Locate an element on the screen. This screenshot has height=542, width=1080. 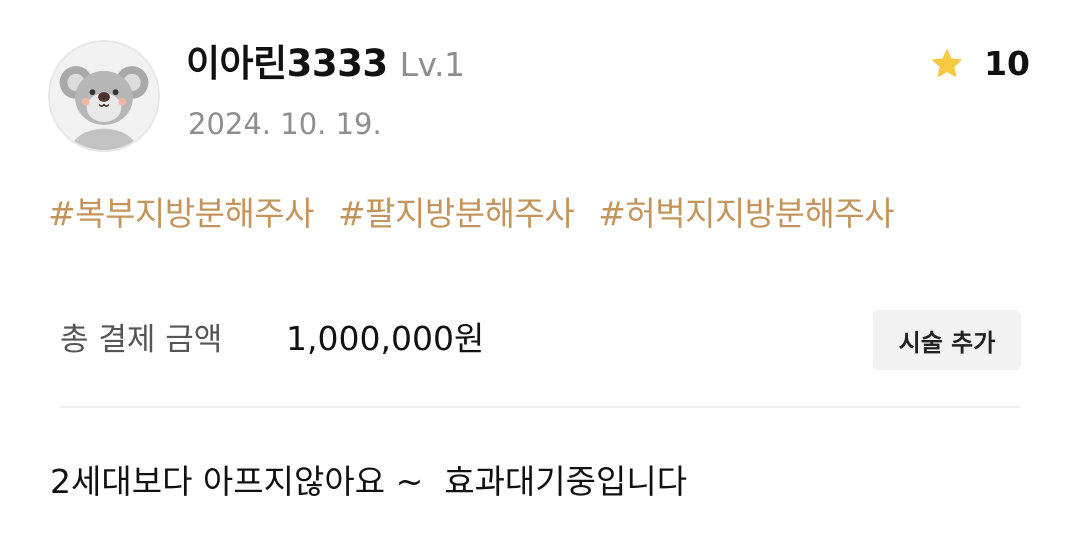
koala-avatar is located at coordinates (104, 96).